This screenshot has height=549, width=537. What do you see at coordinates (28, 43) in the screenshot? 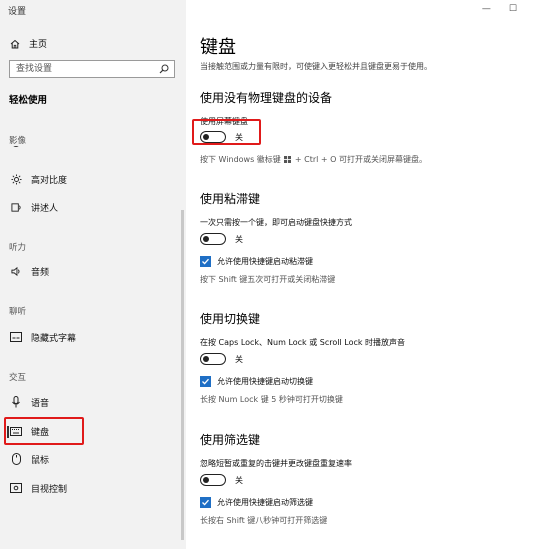
I see `home-link: 主页` at bounding box center [28, 43].